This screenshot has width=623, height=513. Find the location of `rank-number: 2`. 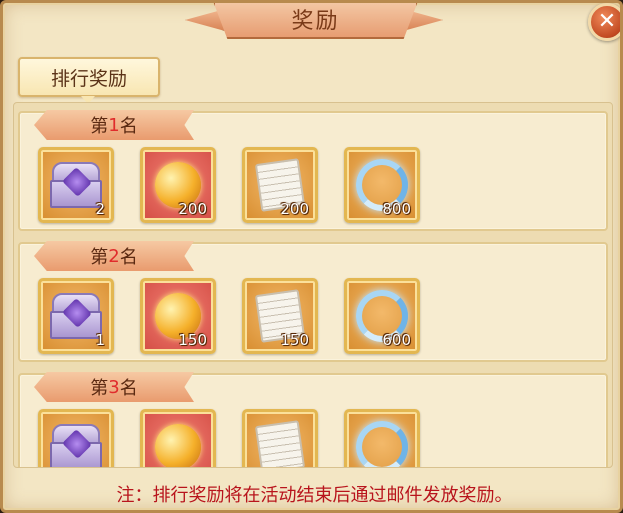

rank-number: 2 is located at coordinates (114, 256).